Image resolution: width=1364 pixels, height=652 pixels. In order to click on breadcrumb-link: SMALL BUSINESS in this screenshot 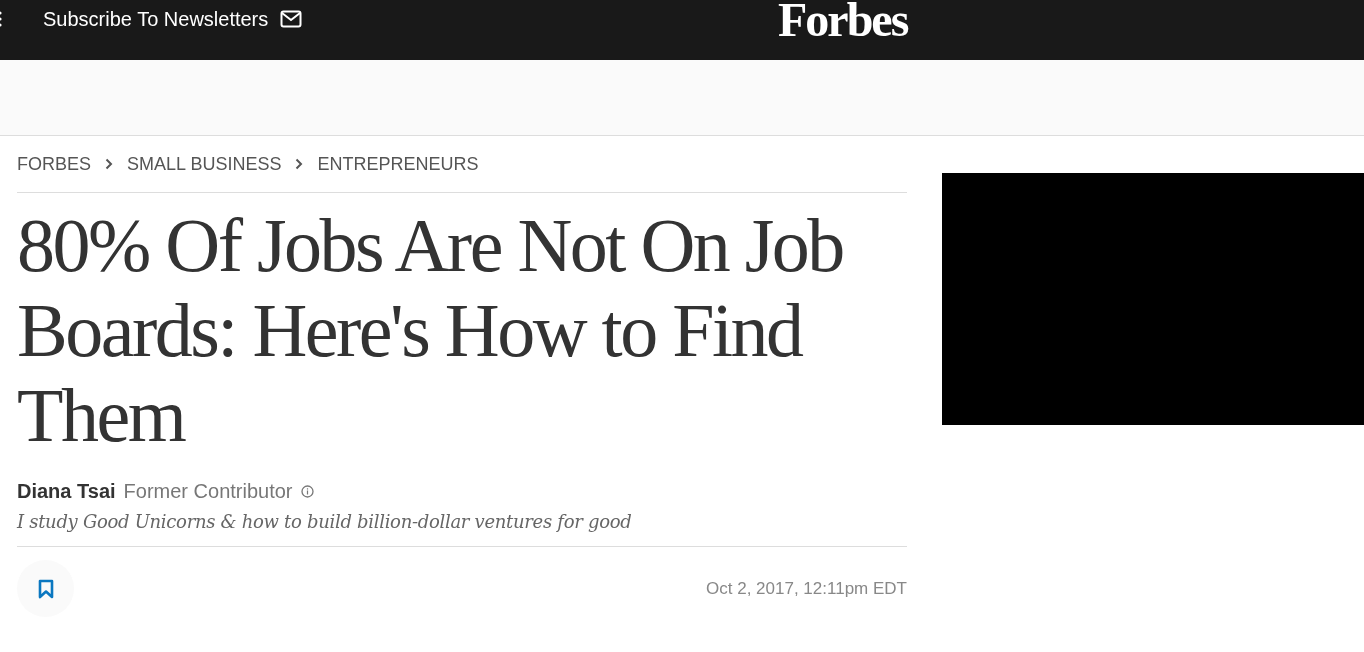, I will do `click(204, 164)`.